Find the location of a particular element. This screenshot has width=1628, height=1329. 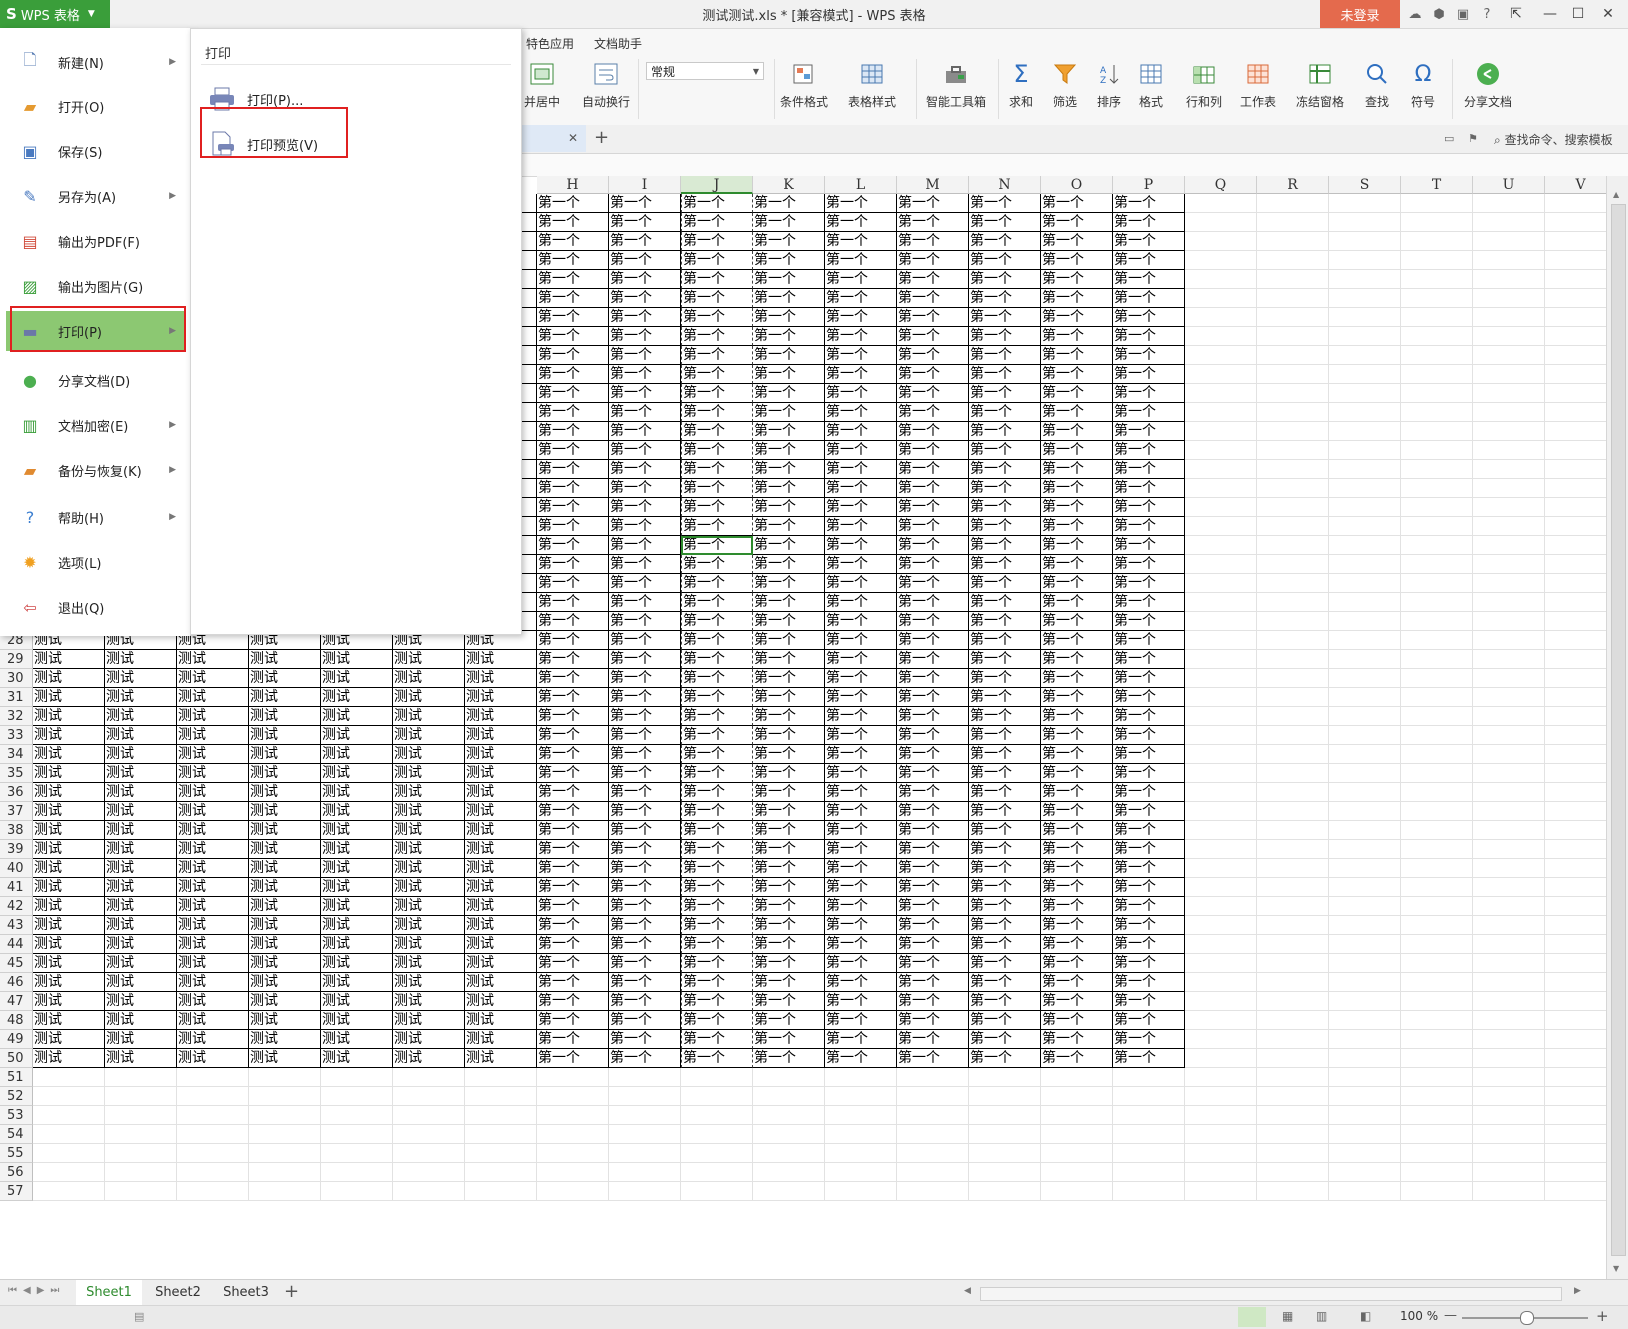

horizontal-scrollbar is located at coordinates (1271, 1294).